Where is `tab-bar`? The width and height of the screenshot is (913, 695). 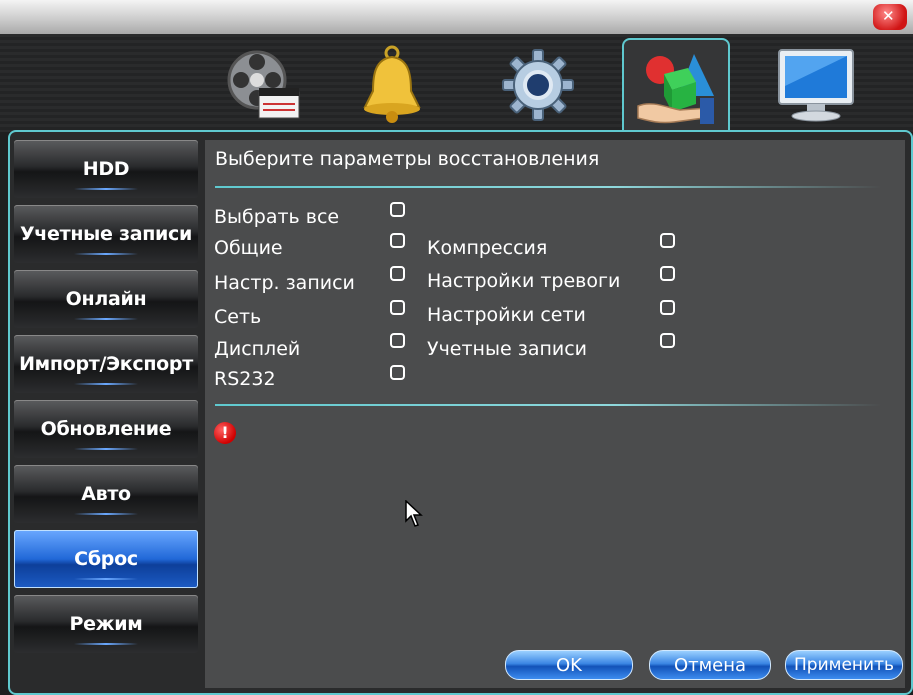
tab-bar is located at coordinates (456, 85).